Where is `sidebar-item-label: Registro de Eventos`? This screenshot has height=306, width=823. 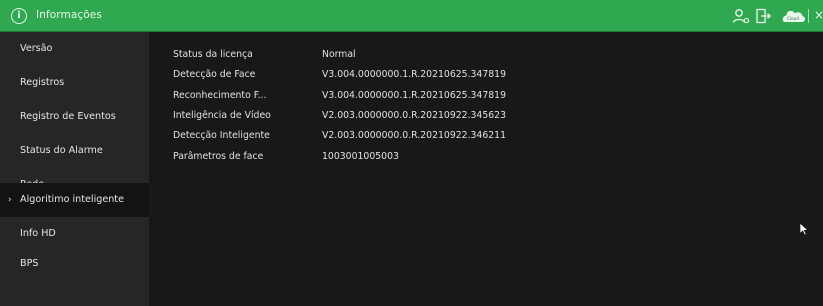 sidebar-item-label: Registro de Eventos is located at coordinates (68, 116).